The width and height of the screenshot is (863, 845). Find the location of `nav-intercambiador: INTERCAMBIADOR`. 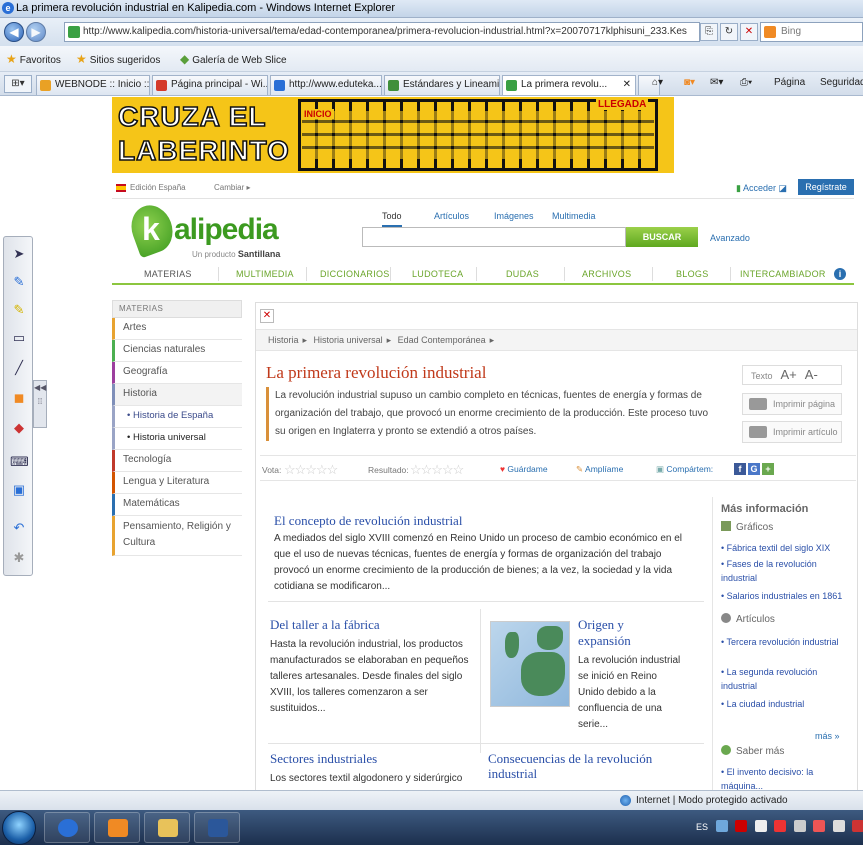

nav-intercambiador: INTERCAMBIADOR is located at coordinates (783, 274).